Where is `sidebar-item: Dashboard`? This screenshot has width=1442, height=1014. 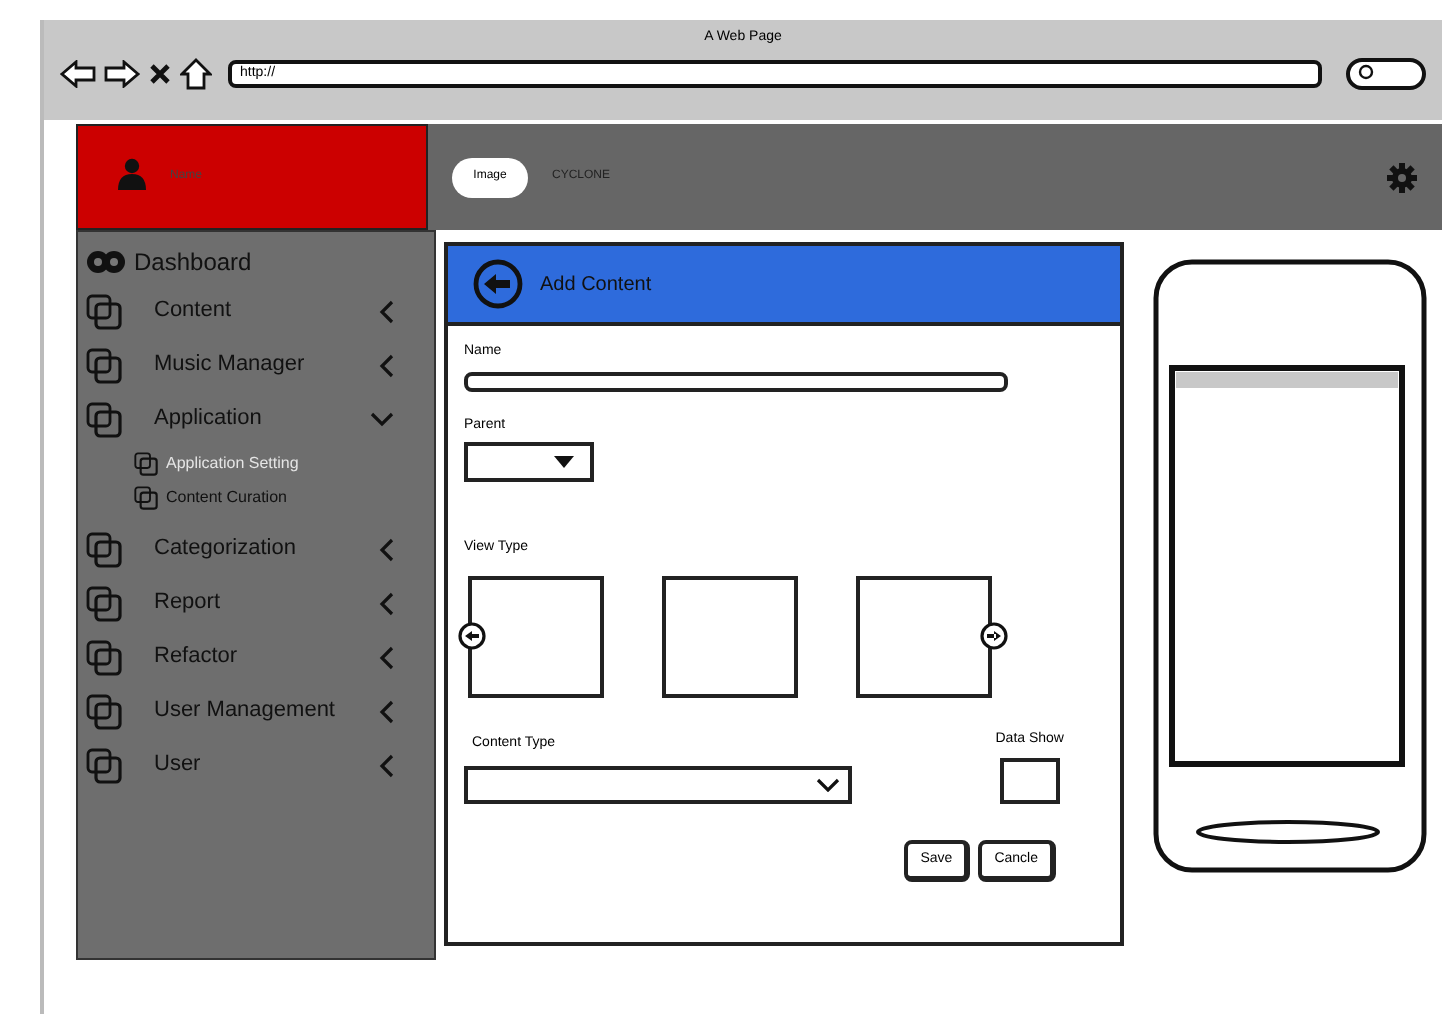
sidebar-item: Dashboard is located at coordinates (193, 262).